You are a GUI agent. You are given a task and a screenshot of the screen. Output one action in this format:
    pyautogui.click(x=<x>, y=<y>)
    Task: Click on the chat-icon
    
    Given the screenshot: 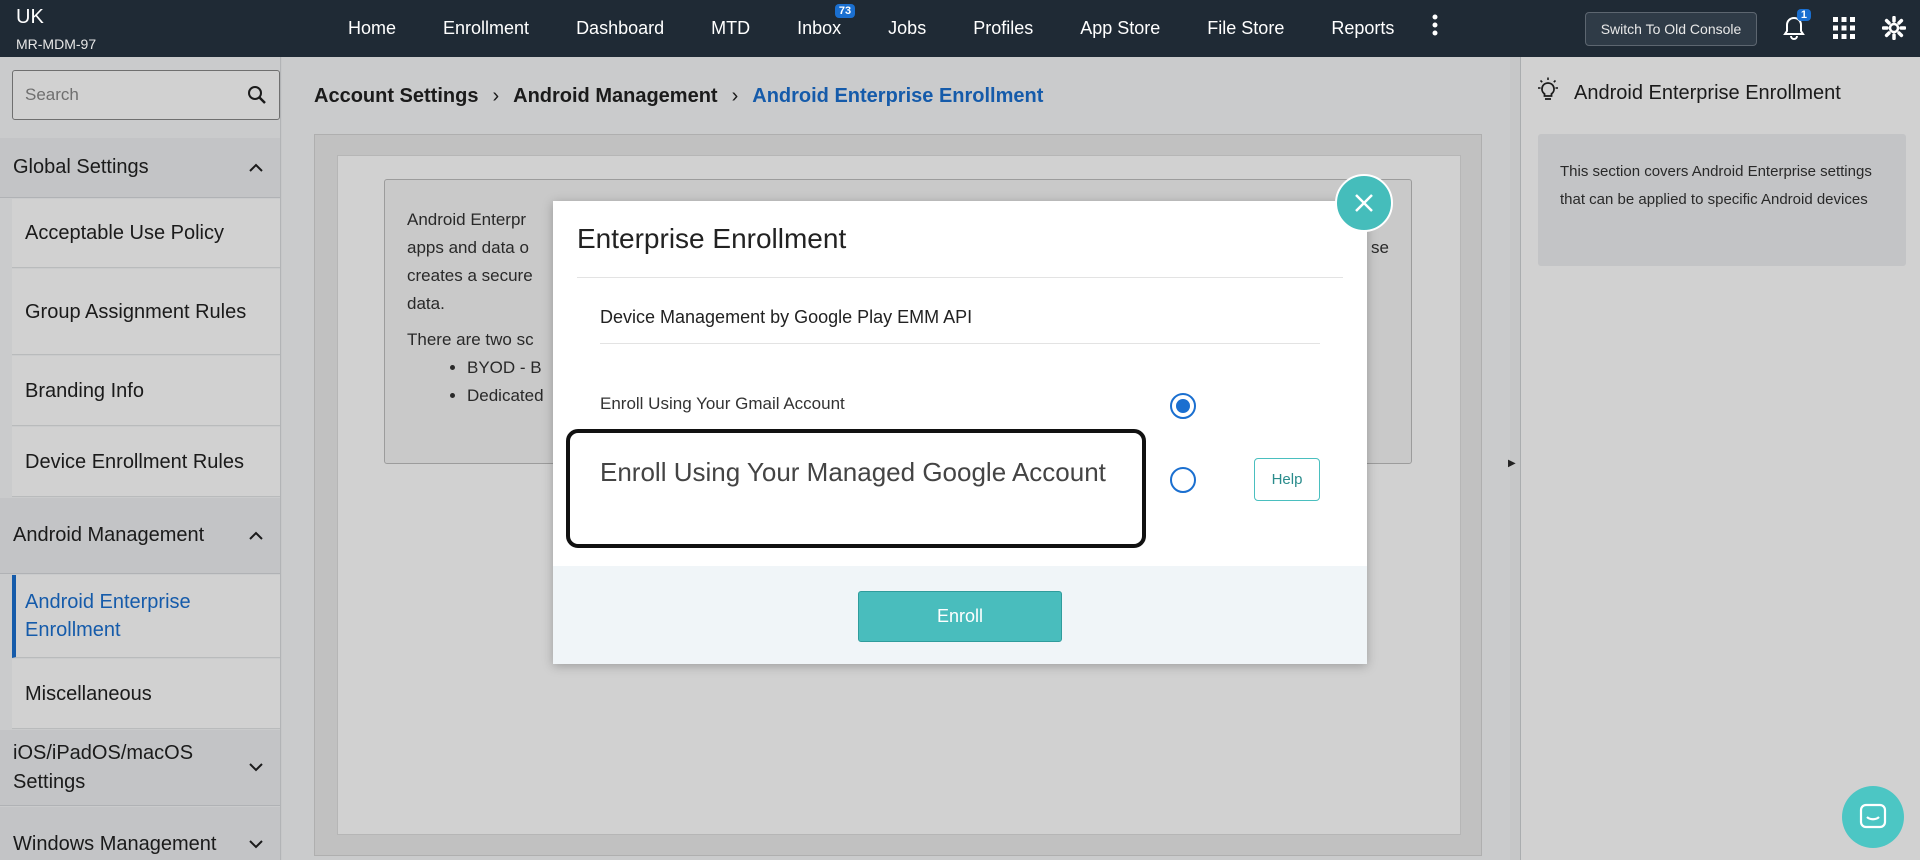 What is the action you would take?
    pyautogui.click(x=1873, y=816)
    